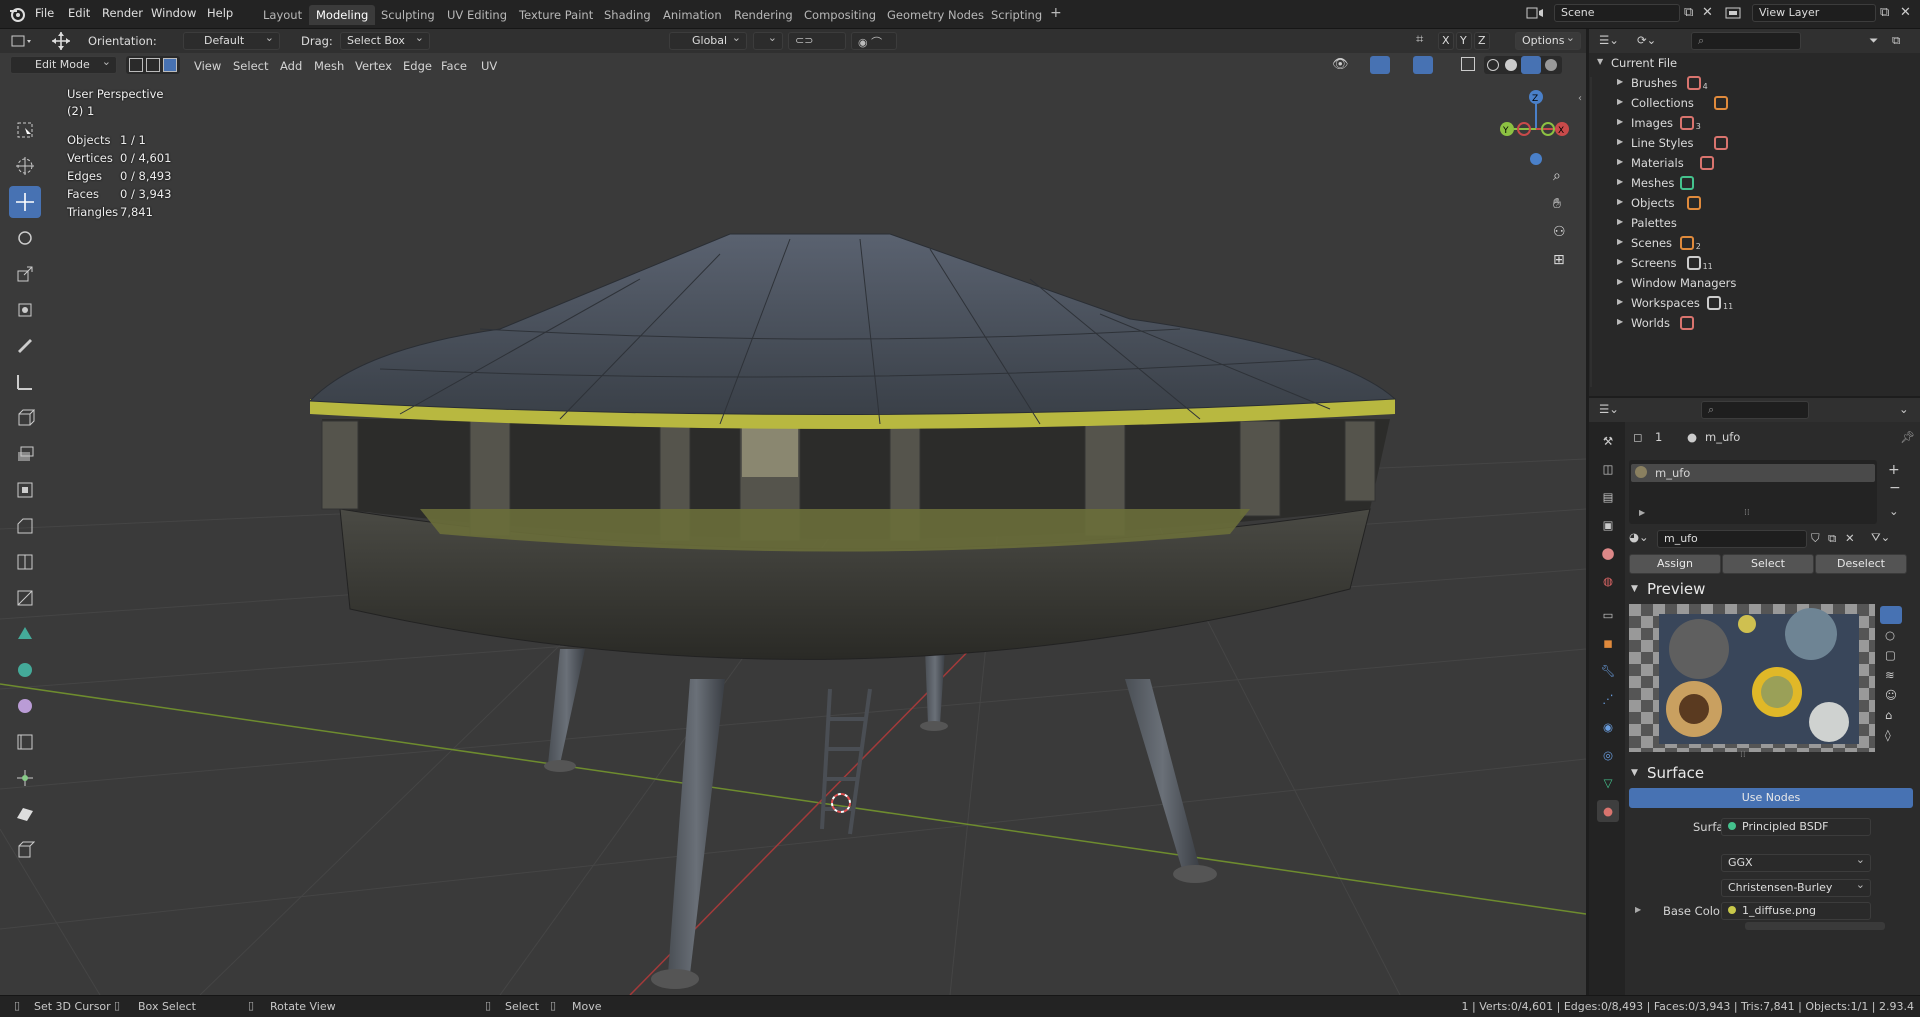 This screenshot has width=1920, height=1017. I want to click on assign-button: Assign, so click(1675, 564).